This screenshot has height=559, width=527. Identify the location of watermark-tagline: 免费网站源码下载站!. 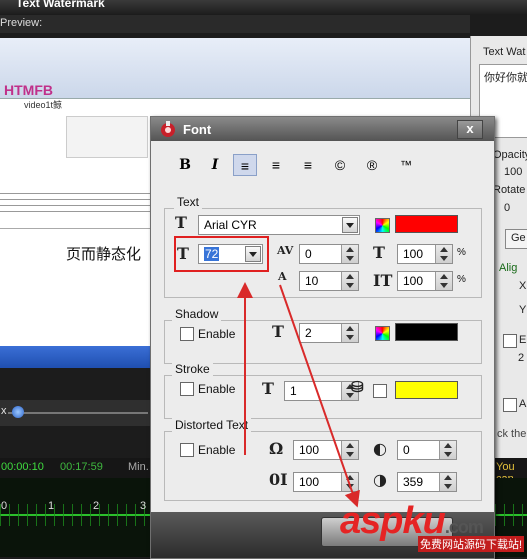
(471, 544).